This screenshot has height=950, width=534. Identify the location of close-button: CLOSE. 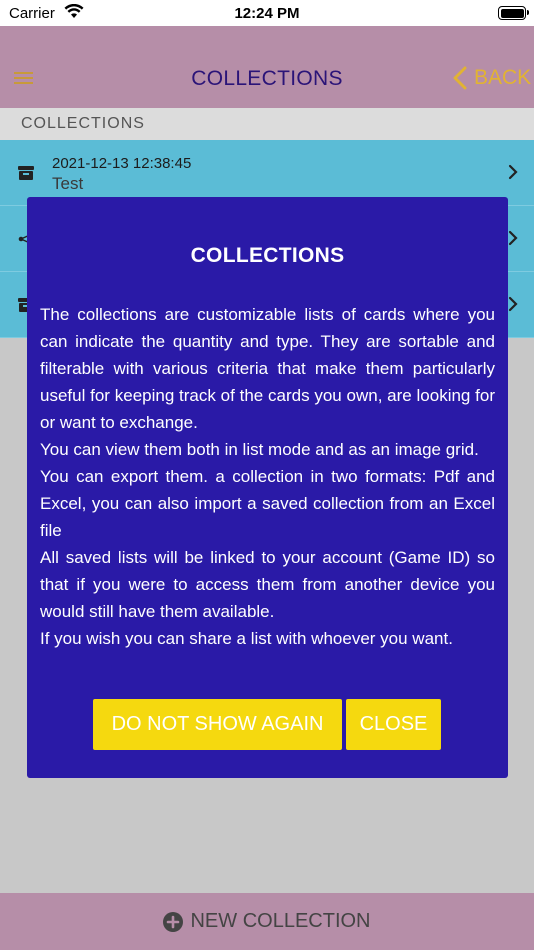
(393, 724).